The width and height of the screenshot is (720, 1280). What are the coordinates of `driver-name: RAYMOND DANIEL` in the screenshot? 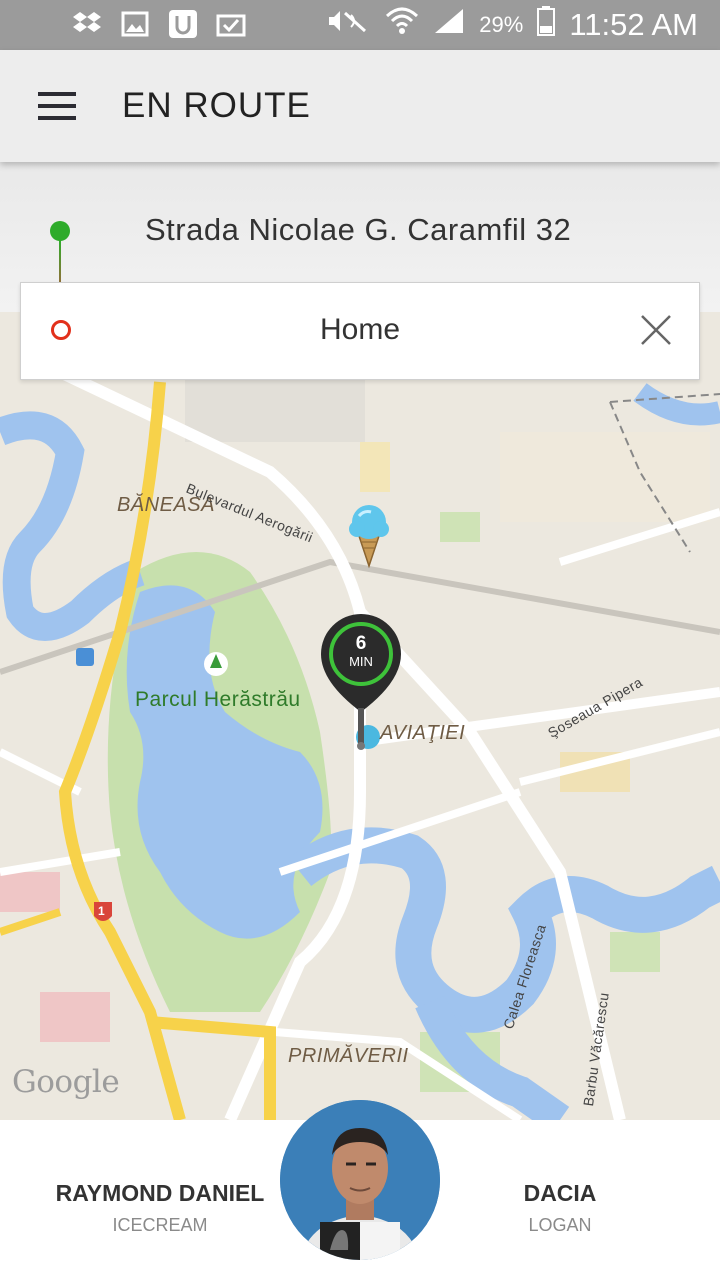 It's located at (160, 1193).